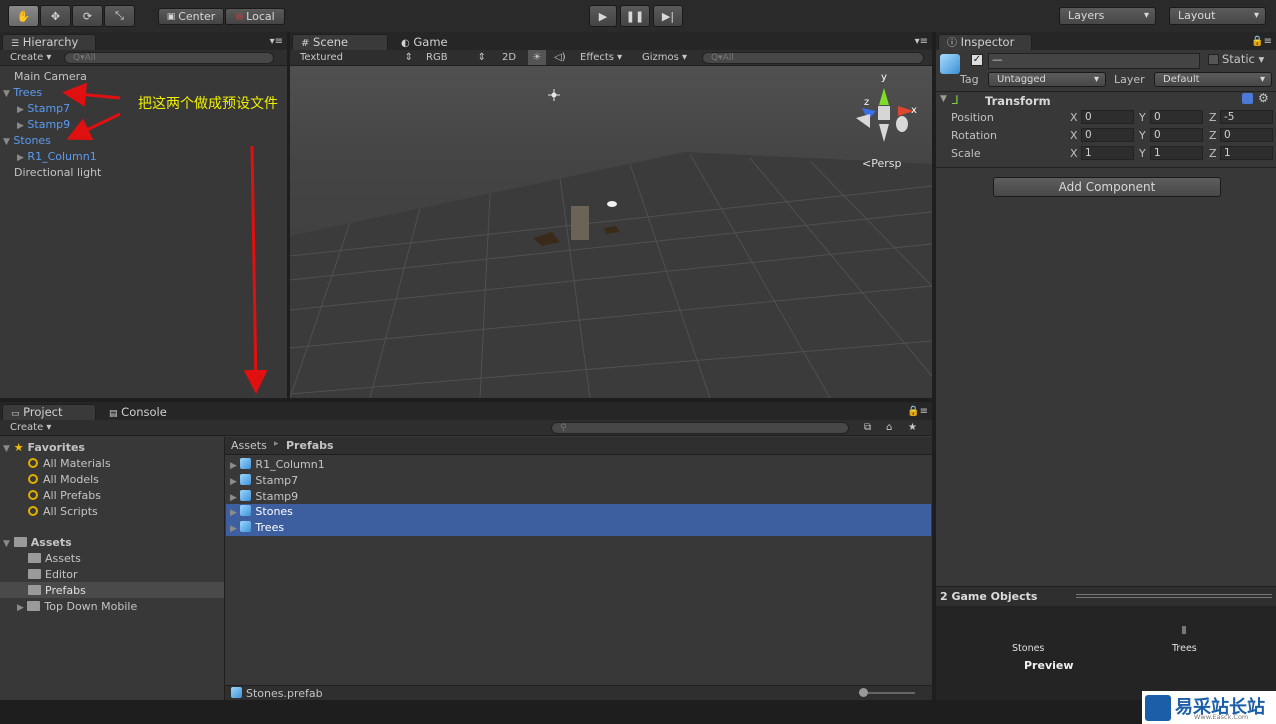 The image size is (1276, 724). Describe the element at coordinates (64, 496) in the screenshot. I see `favorite-all-prefabs: All Prefabs` at that location.